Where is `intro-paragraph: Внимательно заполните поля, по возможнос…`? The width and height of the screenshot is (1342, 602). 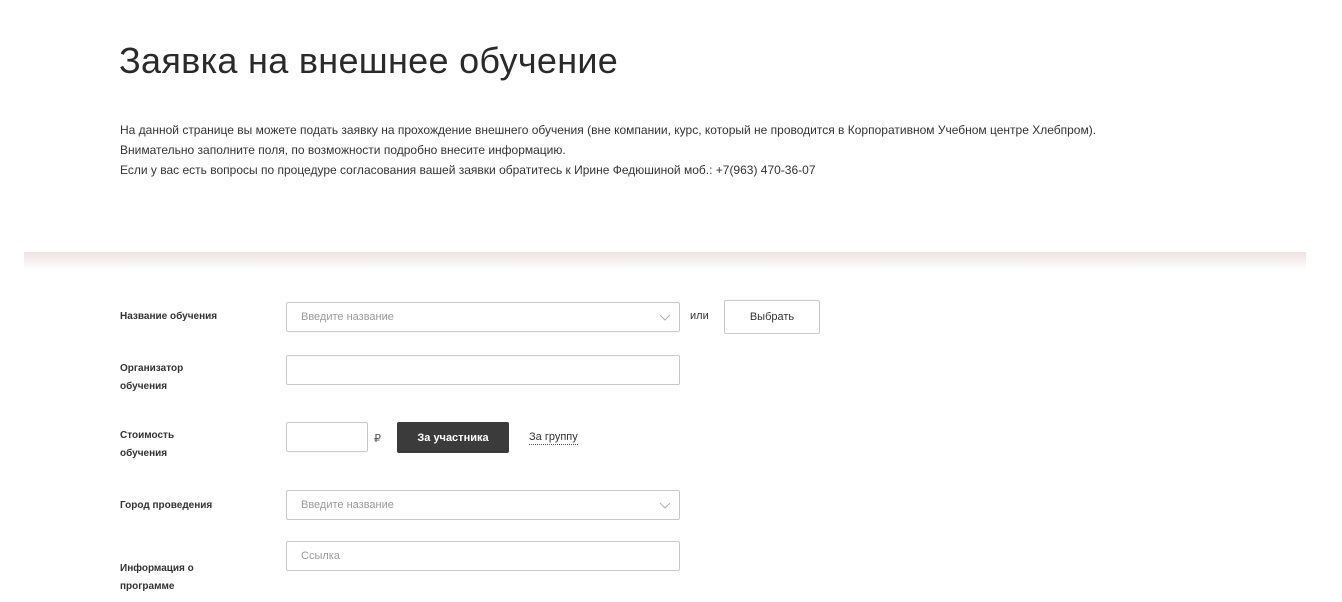 intro-paragraph: Внимательно заполните поля, по возможнос… is located at coordinates (343, 150).